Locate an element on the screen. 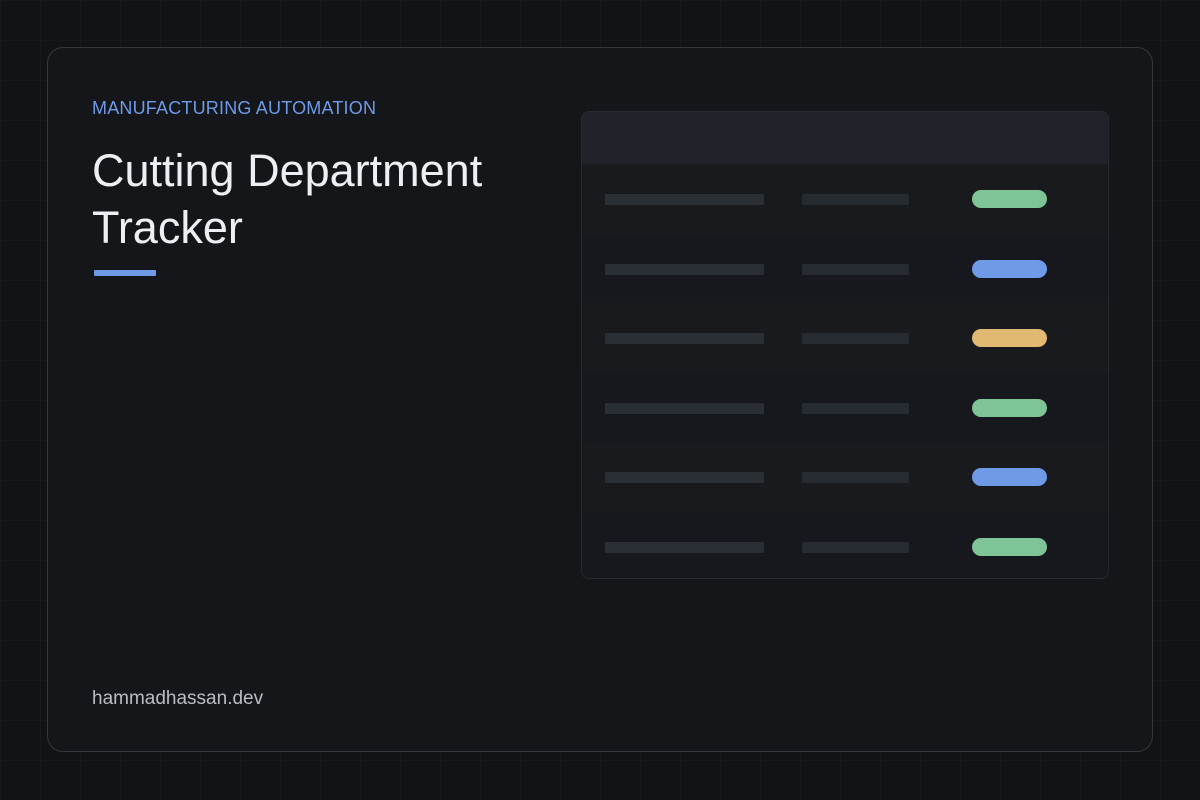 The image size is (1200, 800). title-accent-bar is located at coordinates (125, 273).